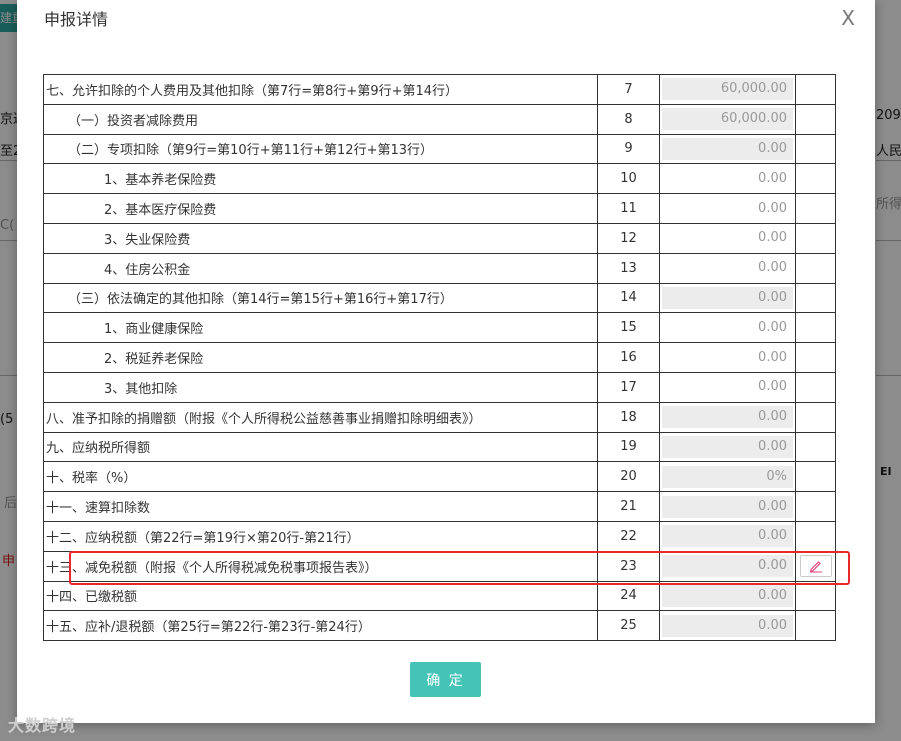  I want to click on table-row: 十一、速算扣除数 21 0.00, so click(439, 506).